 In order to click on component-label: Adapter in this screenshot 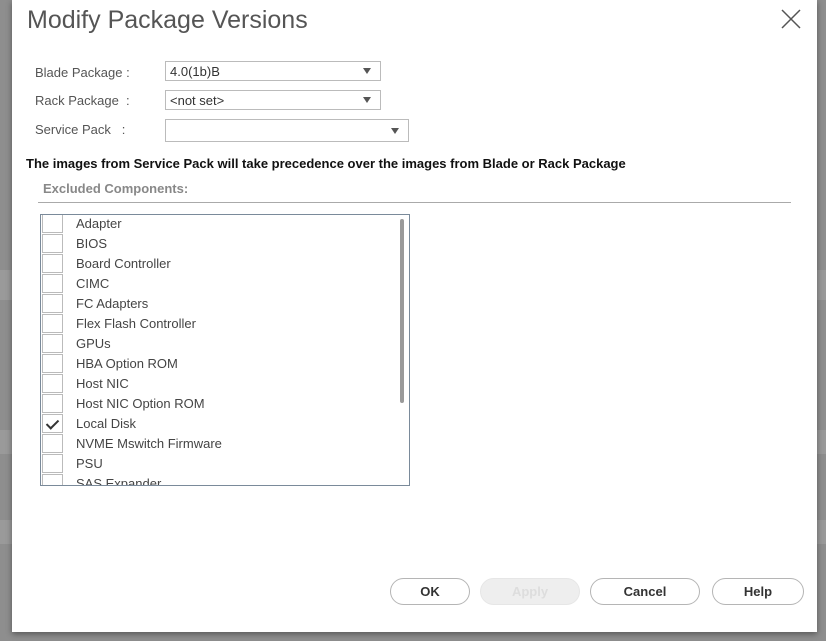, I will do `click(99, 223)`.